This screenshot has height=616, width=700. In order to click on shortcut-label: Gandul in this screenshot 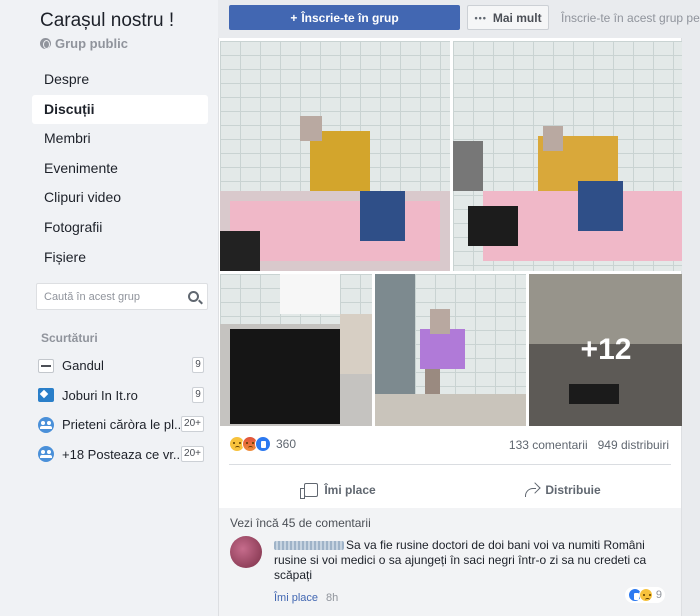, I will do `click(83, 366)`.